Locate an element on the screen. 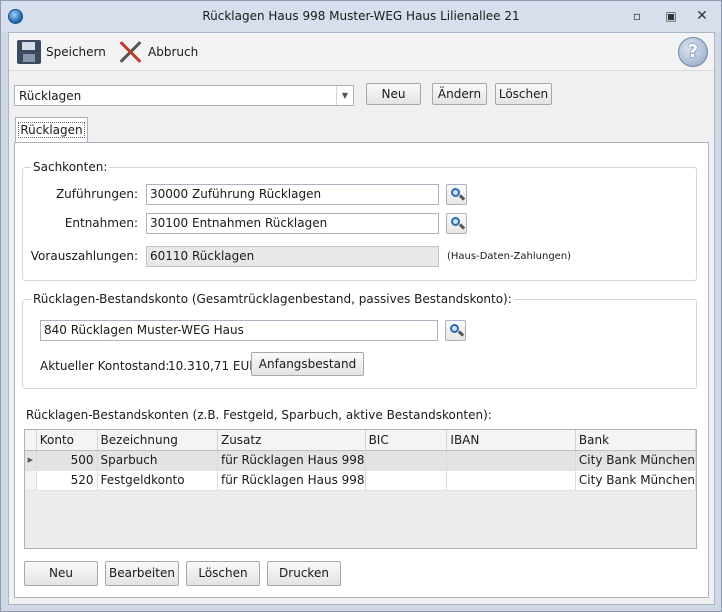 The height and width of the screenshot is (612, 722). cancel-x-icon is located at coordinates (130, 52).